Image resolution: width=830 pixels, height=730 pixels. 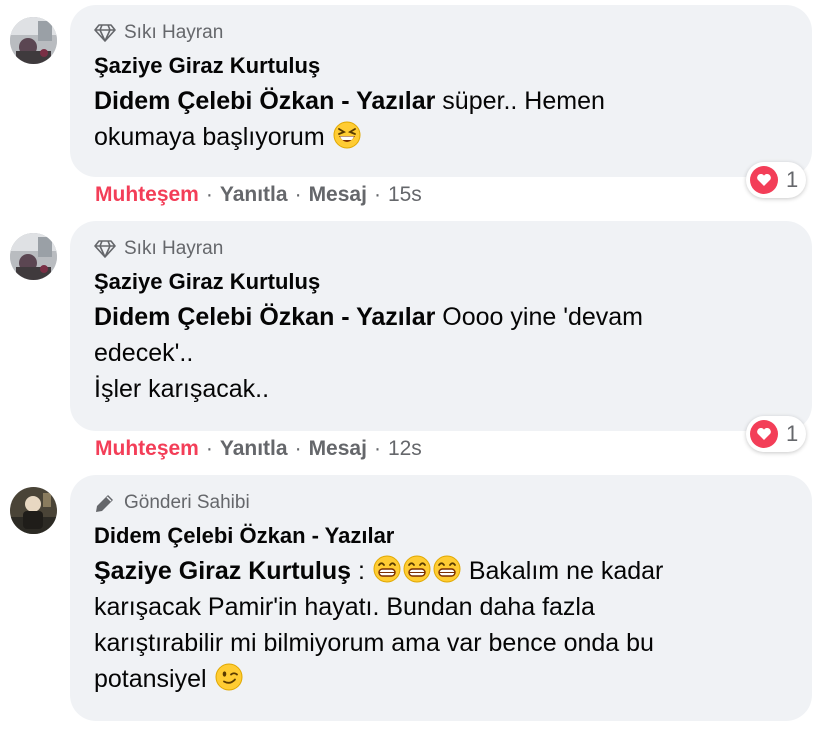 I want to click on comment-text: Şaziye Giraz Kurtuluş : Bakalım ne kadar, so click(x=379, y=624).